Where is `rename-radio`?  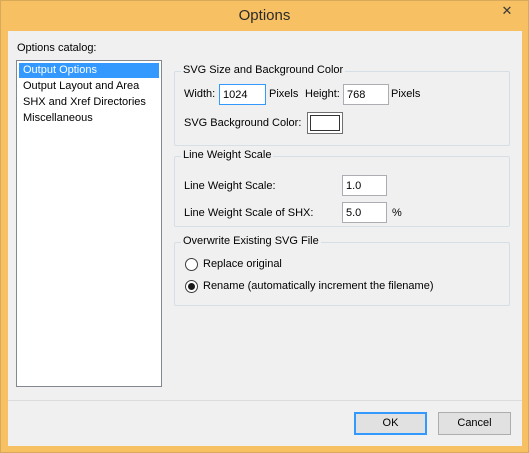
rename-radio is located at coordinates (191, 286).